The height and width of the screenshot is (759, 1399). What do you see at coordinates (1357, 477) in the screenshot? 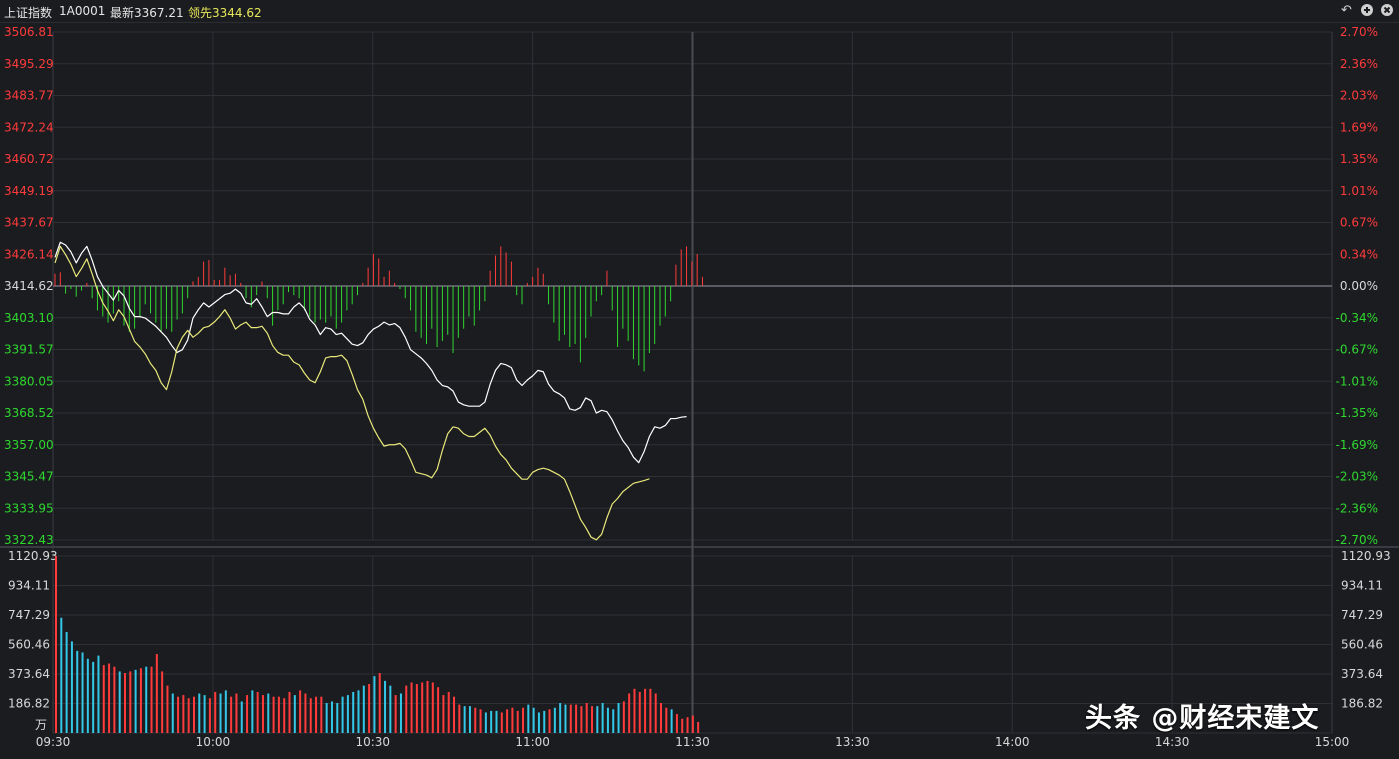
I see `pct-tick-label: -2.03%` at bounding box center [1357, 477].